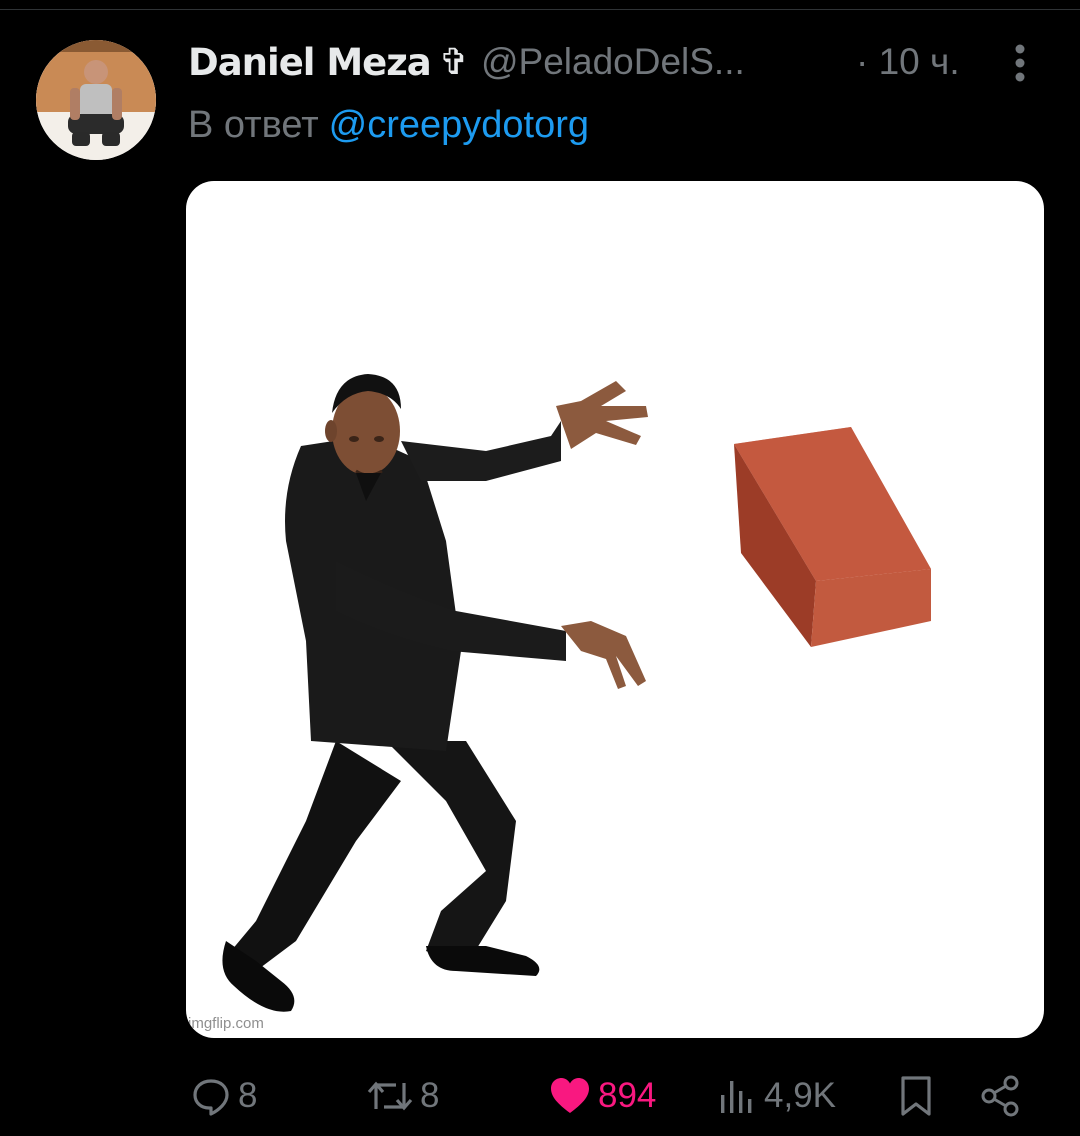  Describe the element at coordinates (738, 1096) in the screenshot. I see `views-chart-icon` at that location.